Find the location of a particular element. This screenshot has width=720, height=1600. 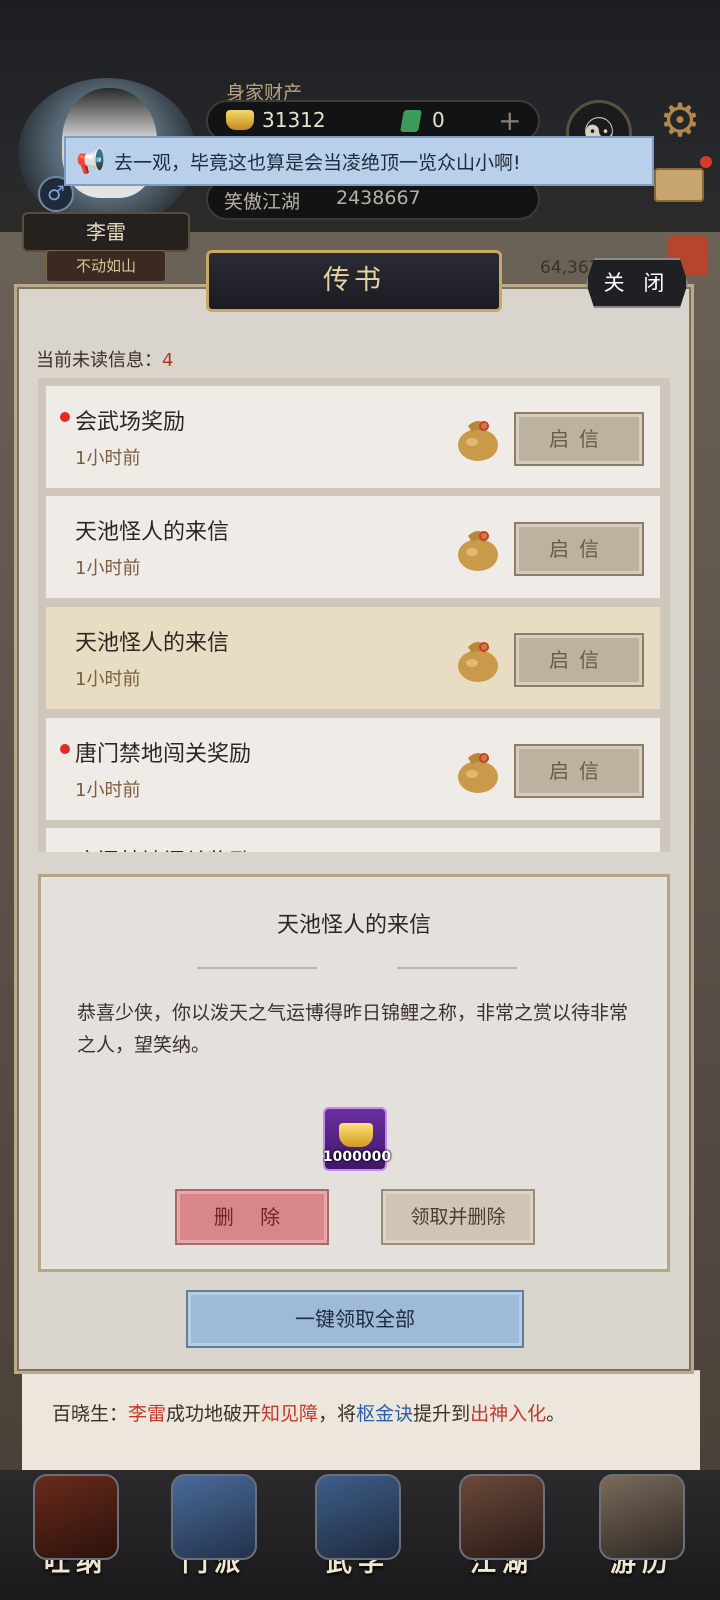

nav-menpai: 门派 is located at coordinates (214, 1534).